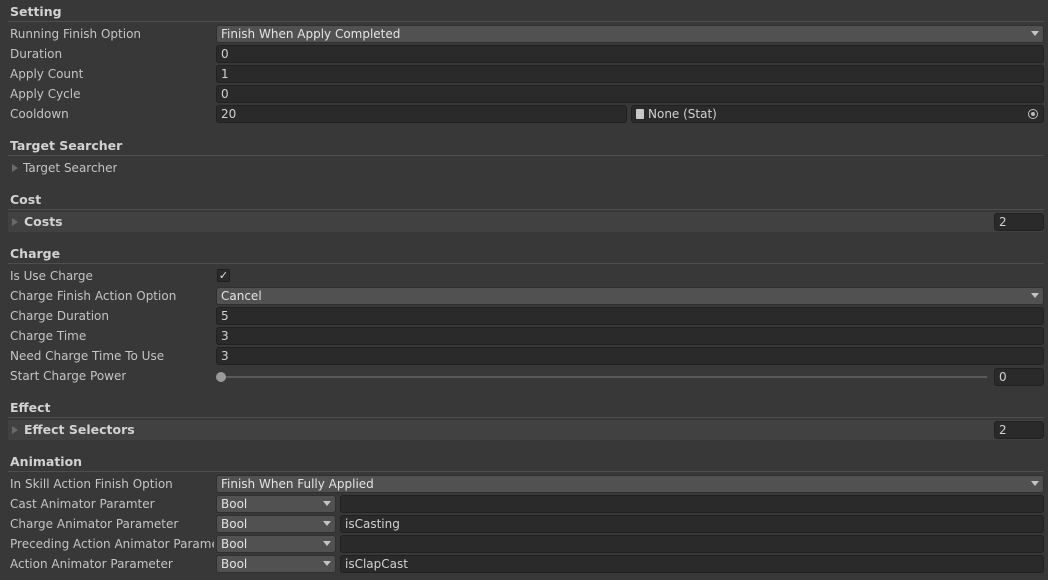  What do you see at coordinates (1033, 114) in the screenshot?
I see `object-picker-icon` at bounding box center [1033, 114].